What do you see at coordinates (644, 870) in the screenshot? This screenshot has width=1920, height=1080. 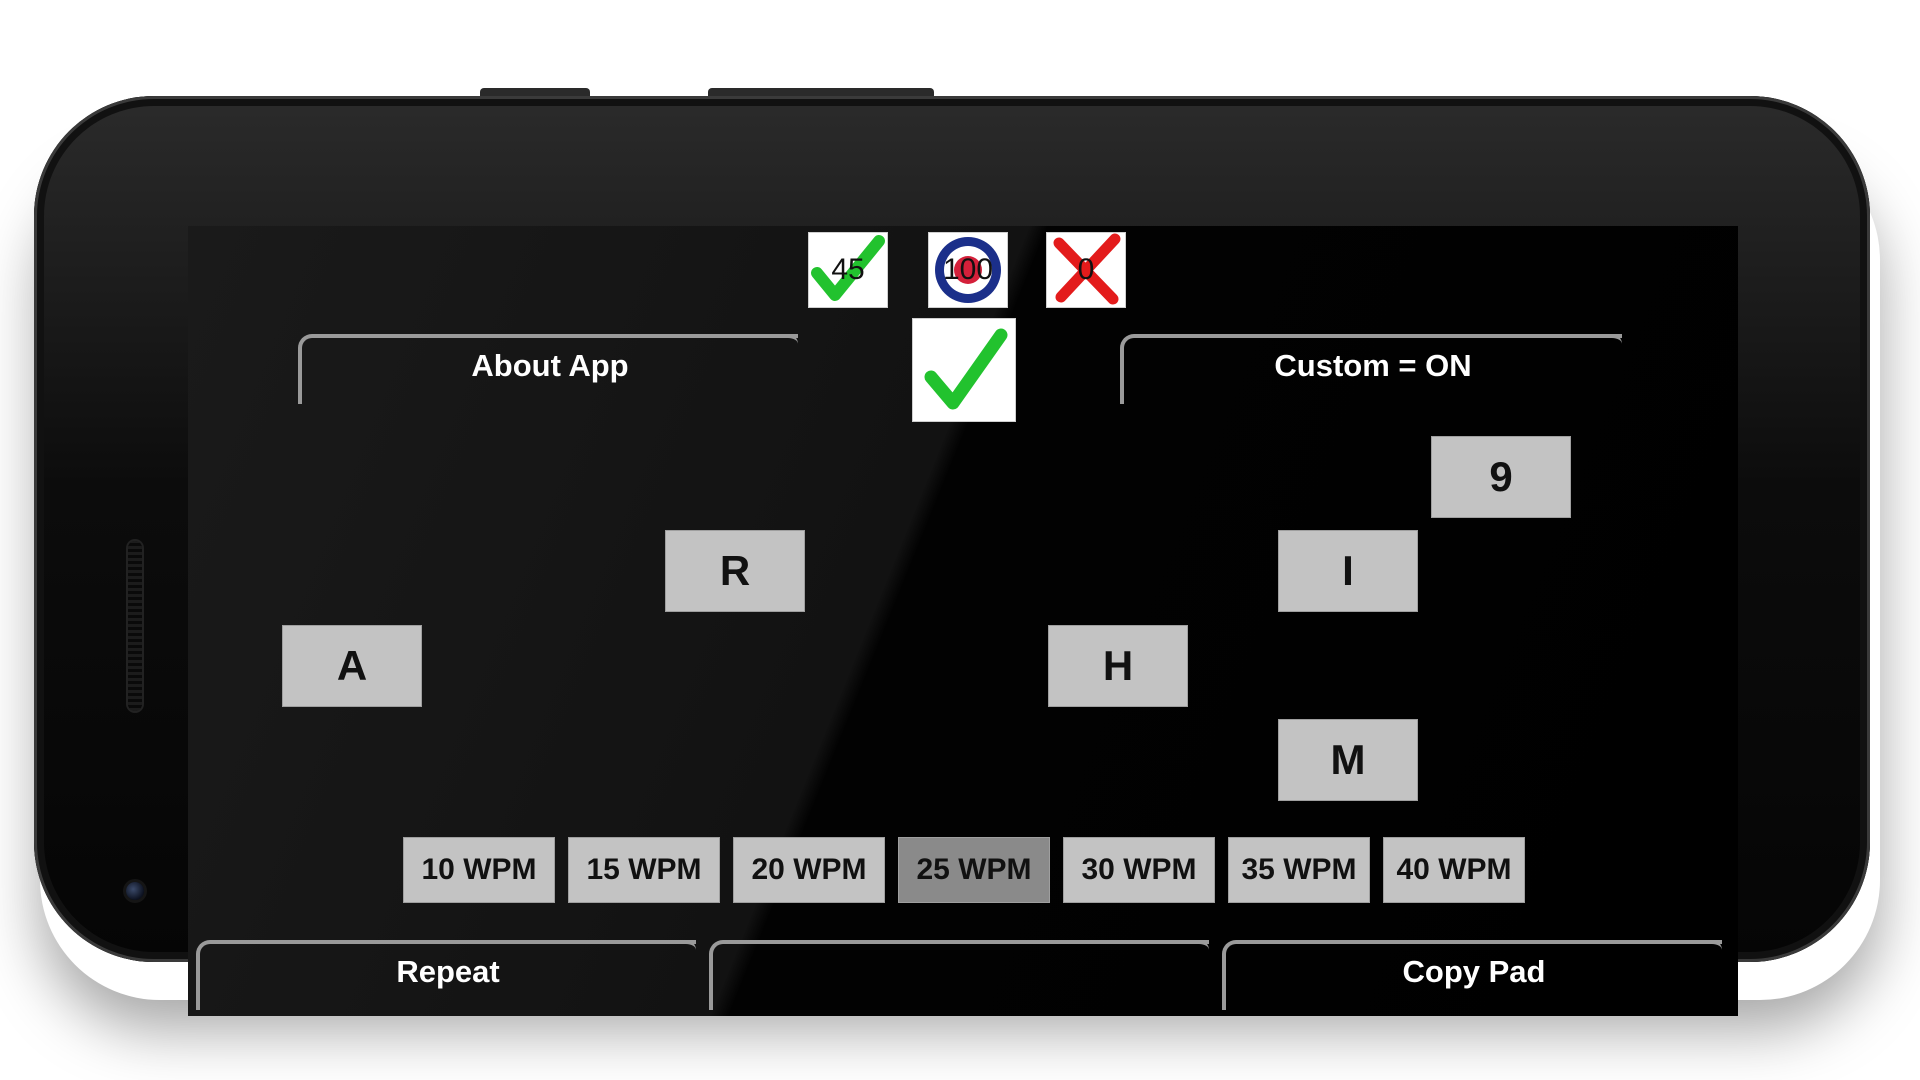 I see `wpm-15-button: 15 WPM` at bounding box center [644, 870].